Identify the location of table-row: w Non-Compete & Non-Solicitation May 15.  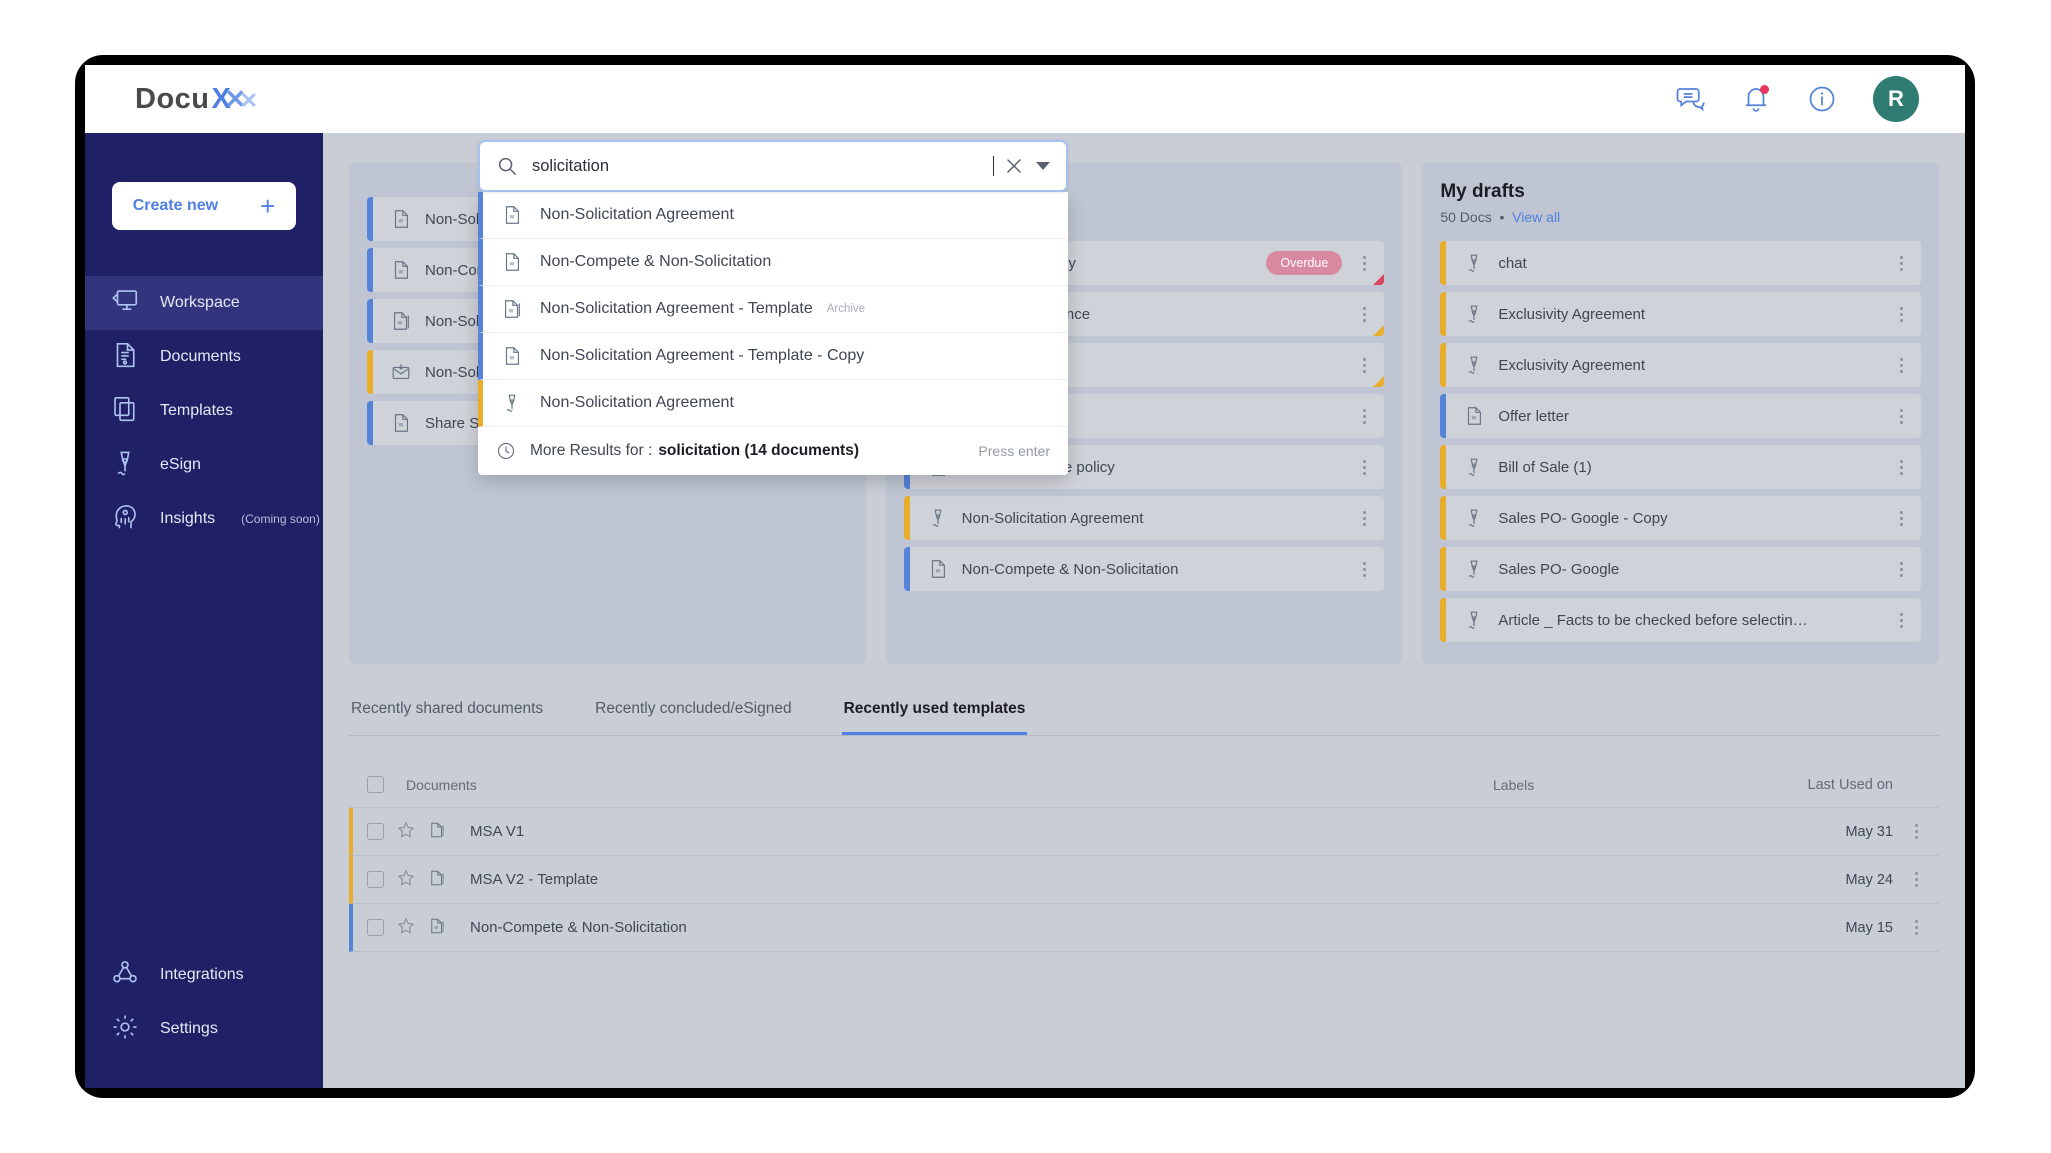
(1144, 928).